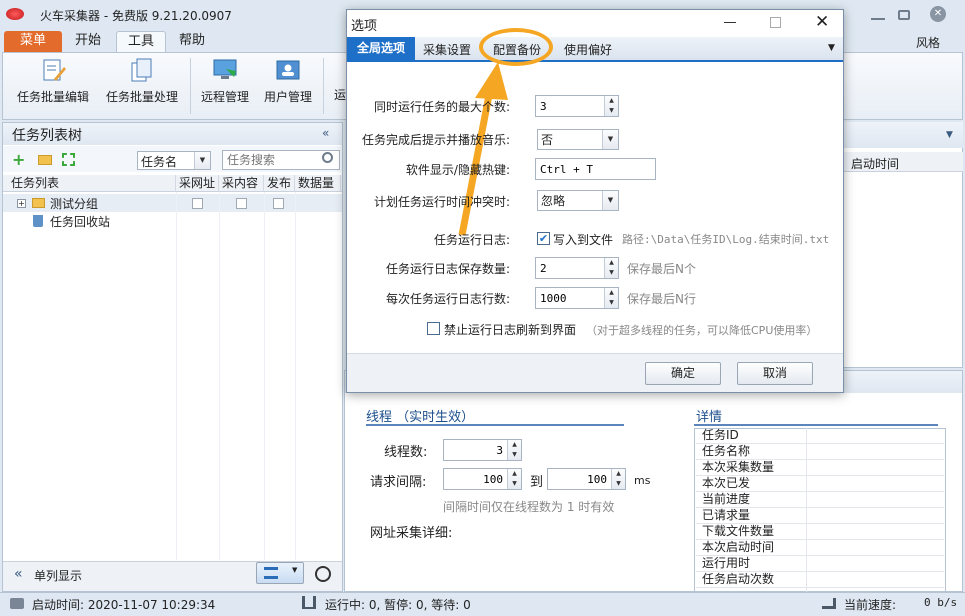 This screenshot has width=965, height=616. Describe the element at coordinates (938, 14) in the screenshot. I see `close-icon: ✕` at that location.